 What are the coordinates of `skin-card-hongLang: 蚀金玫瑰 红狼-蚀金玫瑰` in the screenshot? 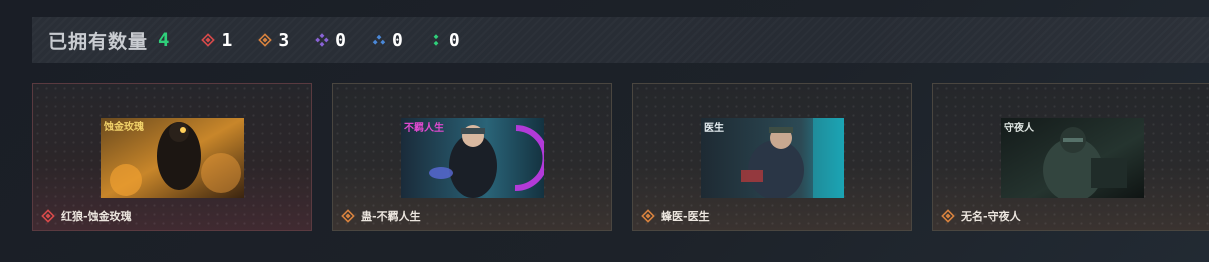 It's located at (172, 157).